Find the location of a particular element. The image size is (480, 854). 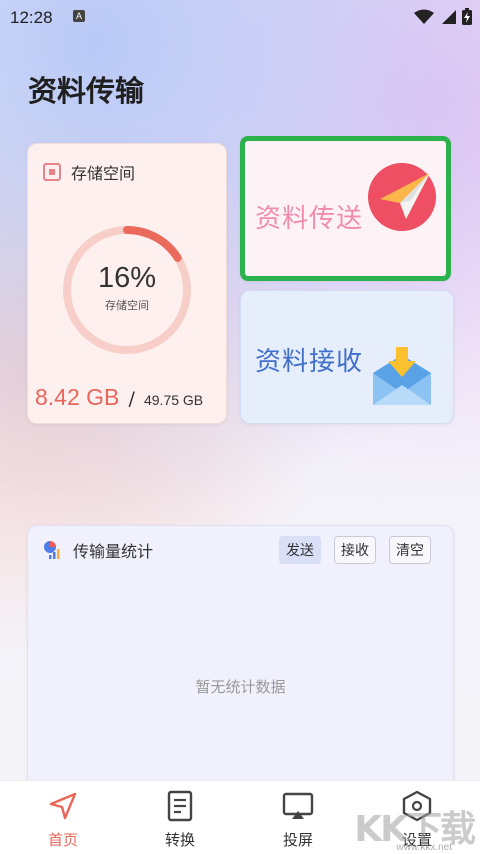

receive-card: 资料接收 is located at coordinates (347, 357).